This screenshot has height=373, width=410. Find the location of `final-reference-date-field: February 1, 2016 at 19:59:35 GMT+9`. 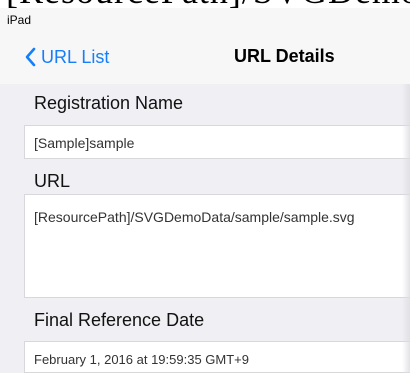

final-reference-date-field: February 1, 2016 at 19:59:35 GMT+9 is located at coordinates (217, 357).